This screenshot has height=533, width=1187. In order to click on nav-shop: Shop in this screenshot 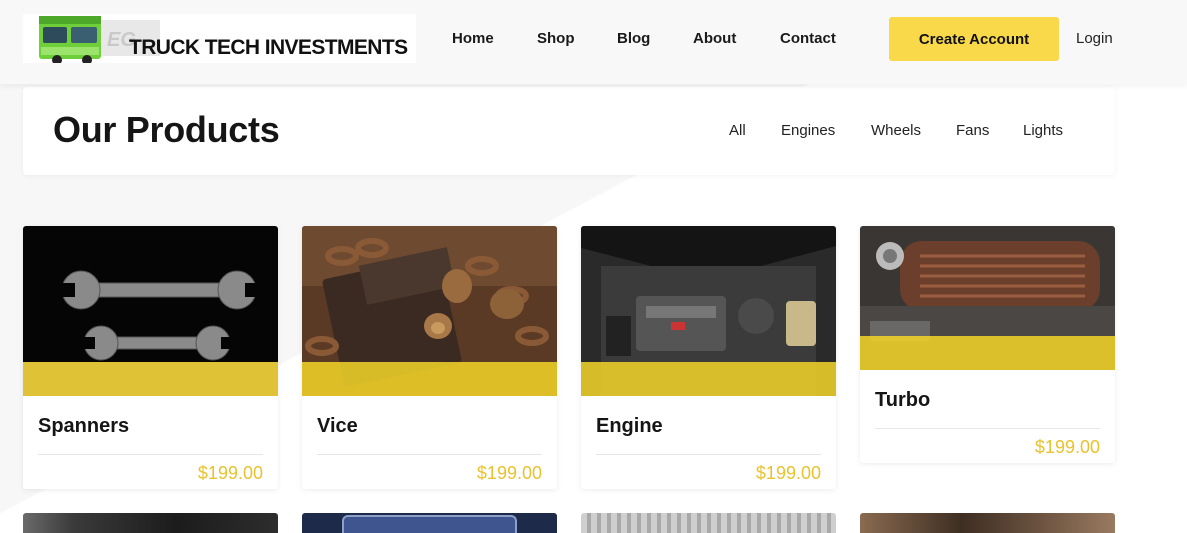, I will do `click(556, 38)`.